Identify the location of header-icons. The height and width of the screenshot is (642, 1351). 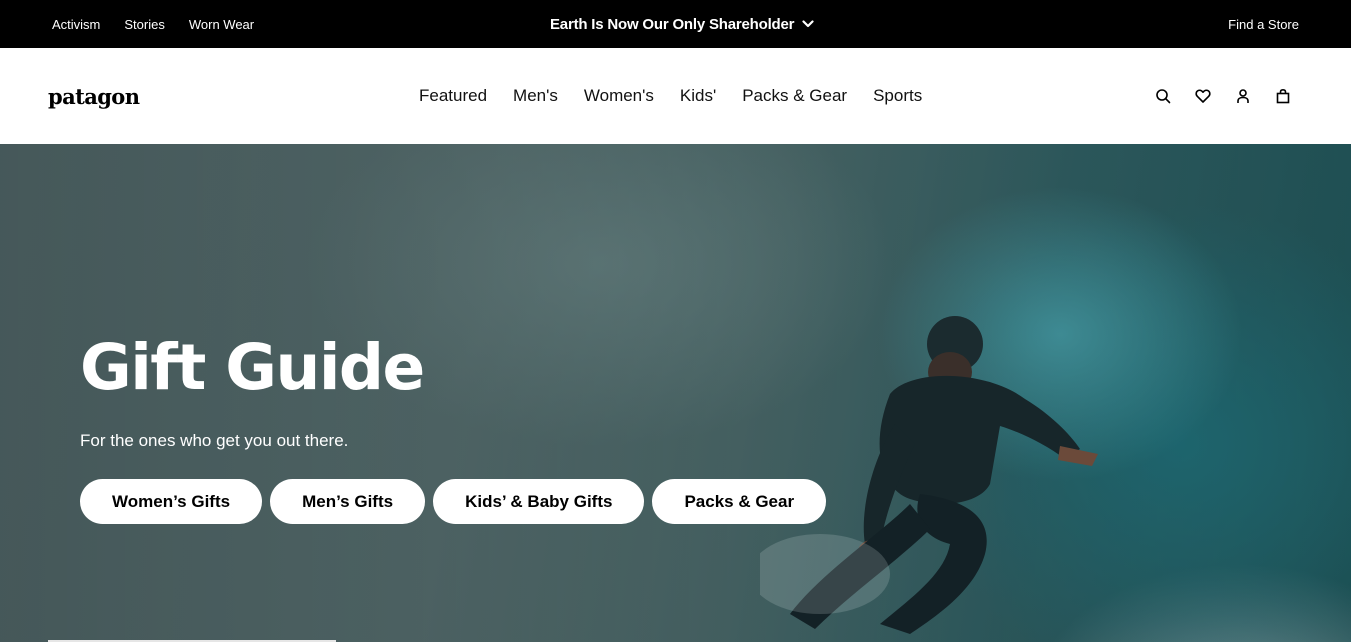
(1223, 96).